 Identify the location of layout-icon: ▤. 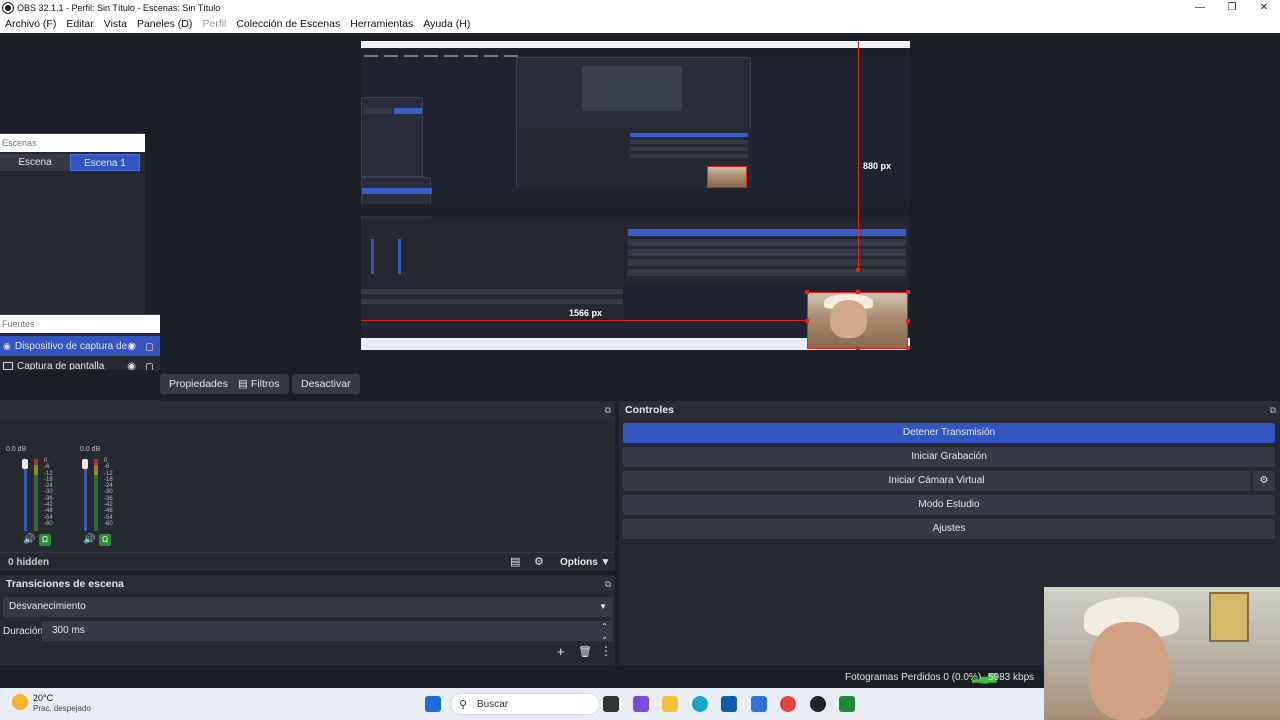
(515, 561).